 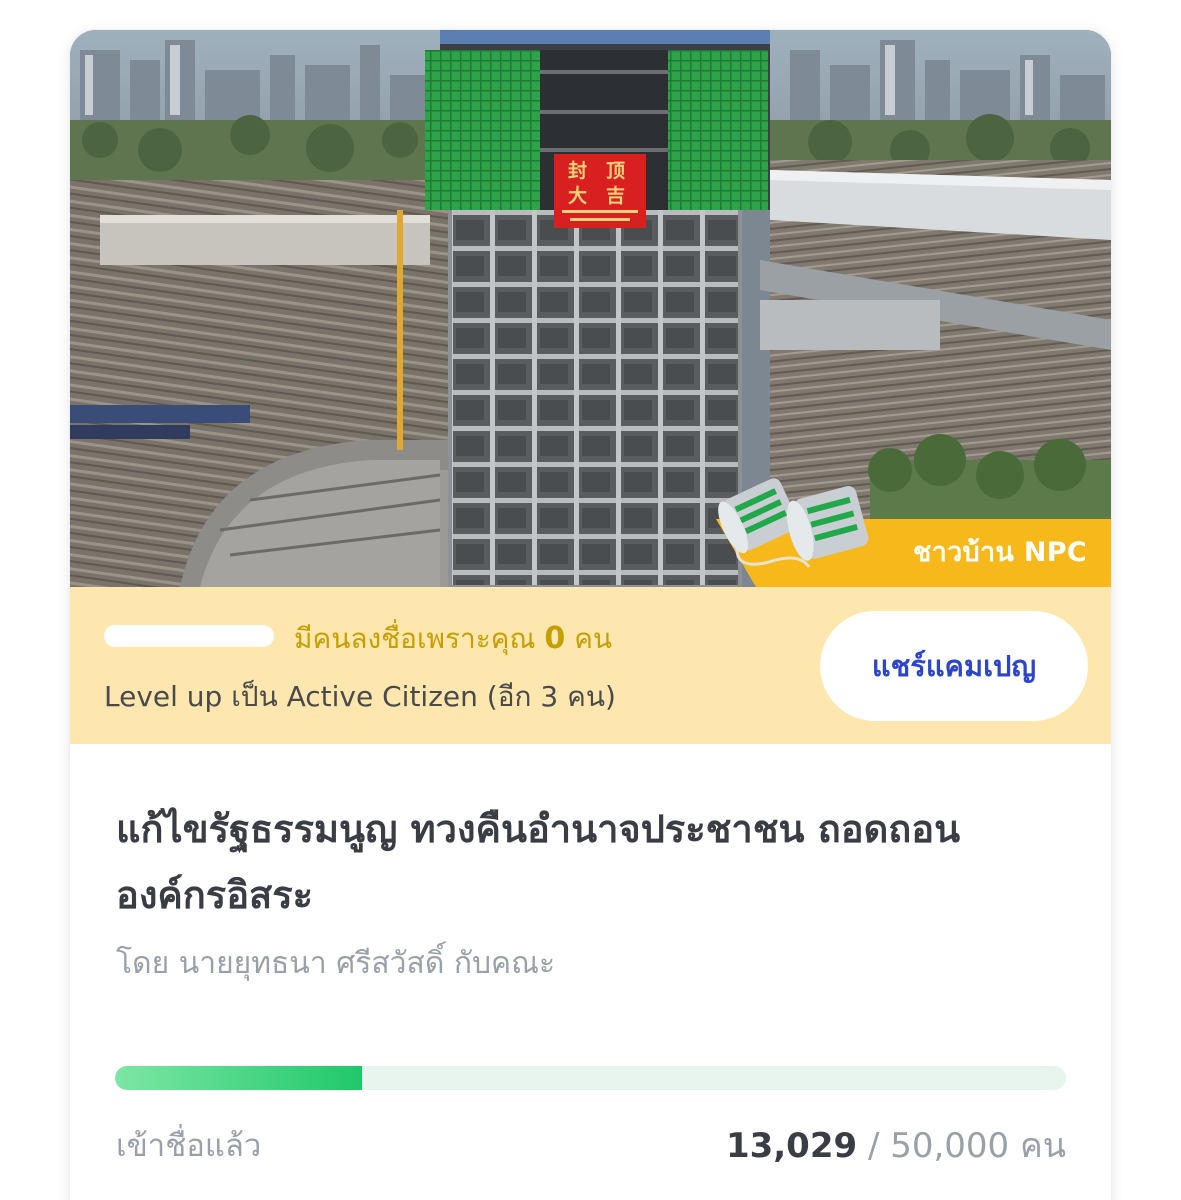 I want to click on signature-current: 13,029, so click(x=791, y=1146).